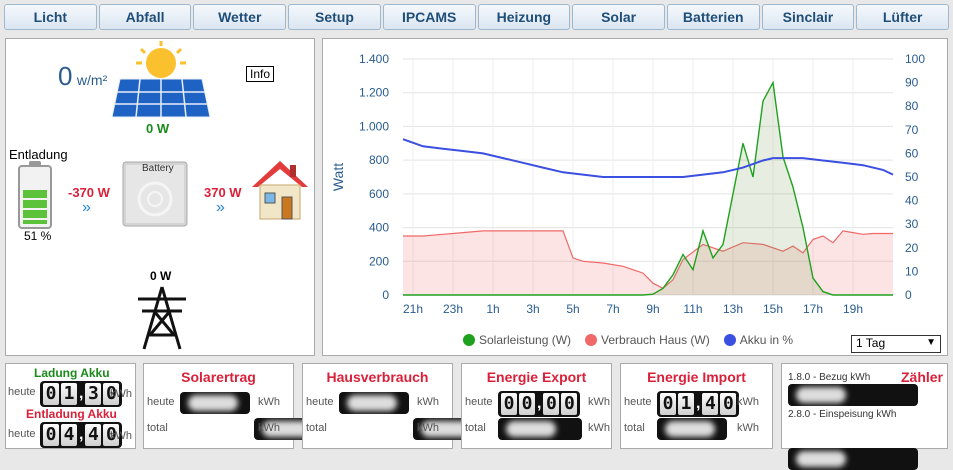 The height and width of the screenshot is (470, 953). I want to click on digit: 1, so click(69, 394).